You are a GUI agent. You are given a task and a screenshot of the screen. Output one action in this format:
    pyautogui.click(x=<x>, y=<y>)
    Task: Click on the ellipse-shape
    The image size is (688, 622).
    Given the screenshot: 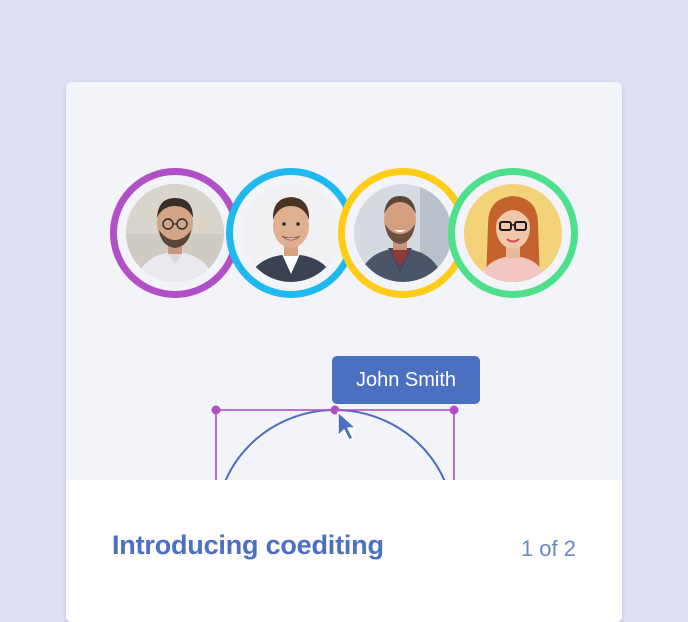 What is the action you would take?
    pyautogui.click(x=335, y=444)
    